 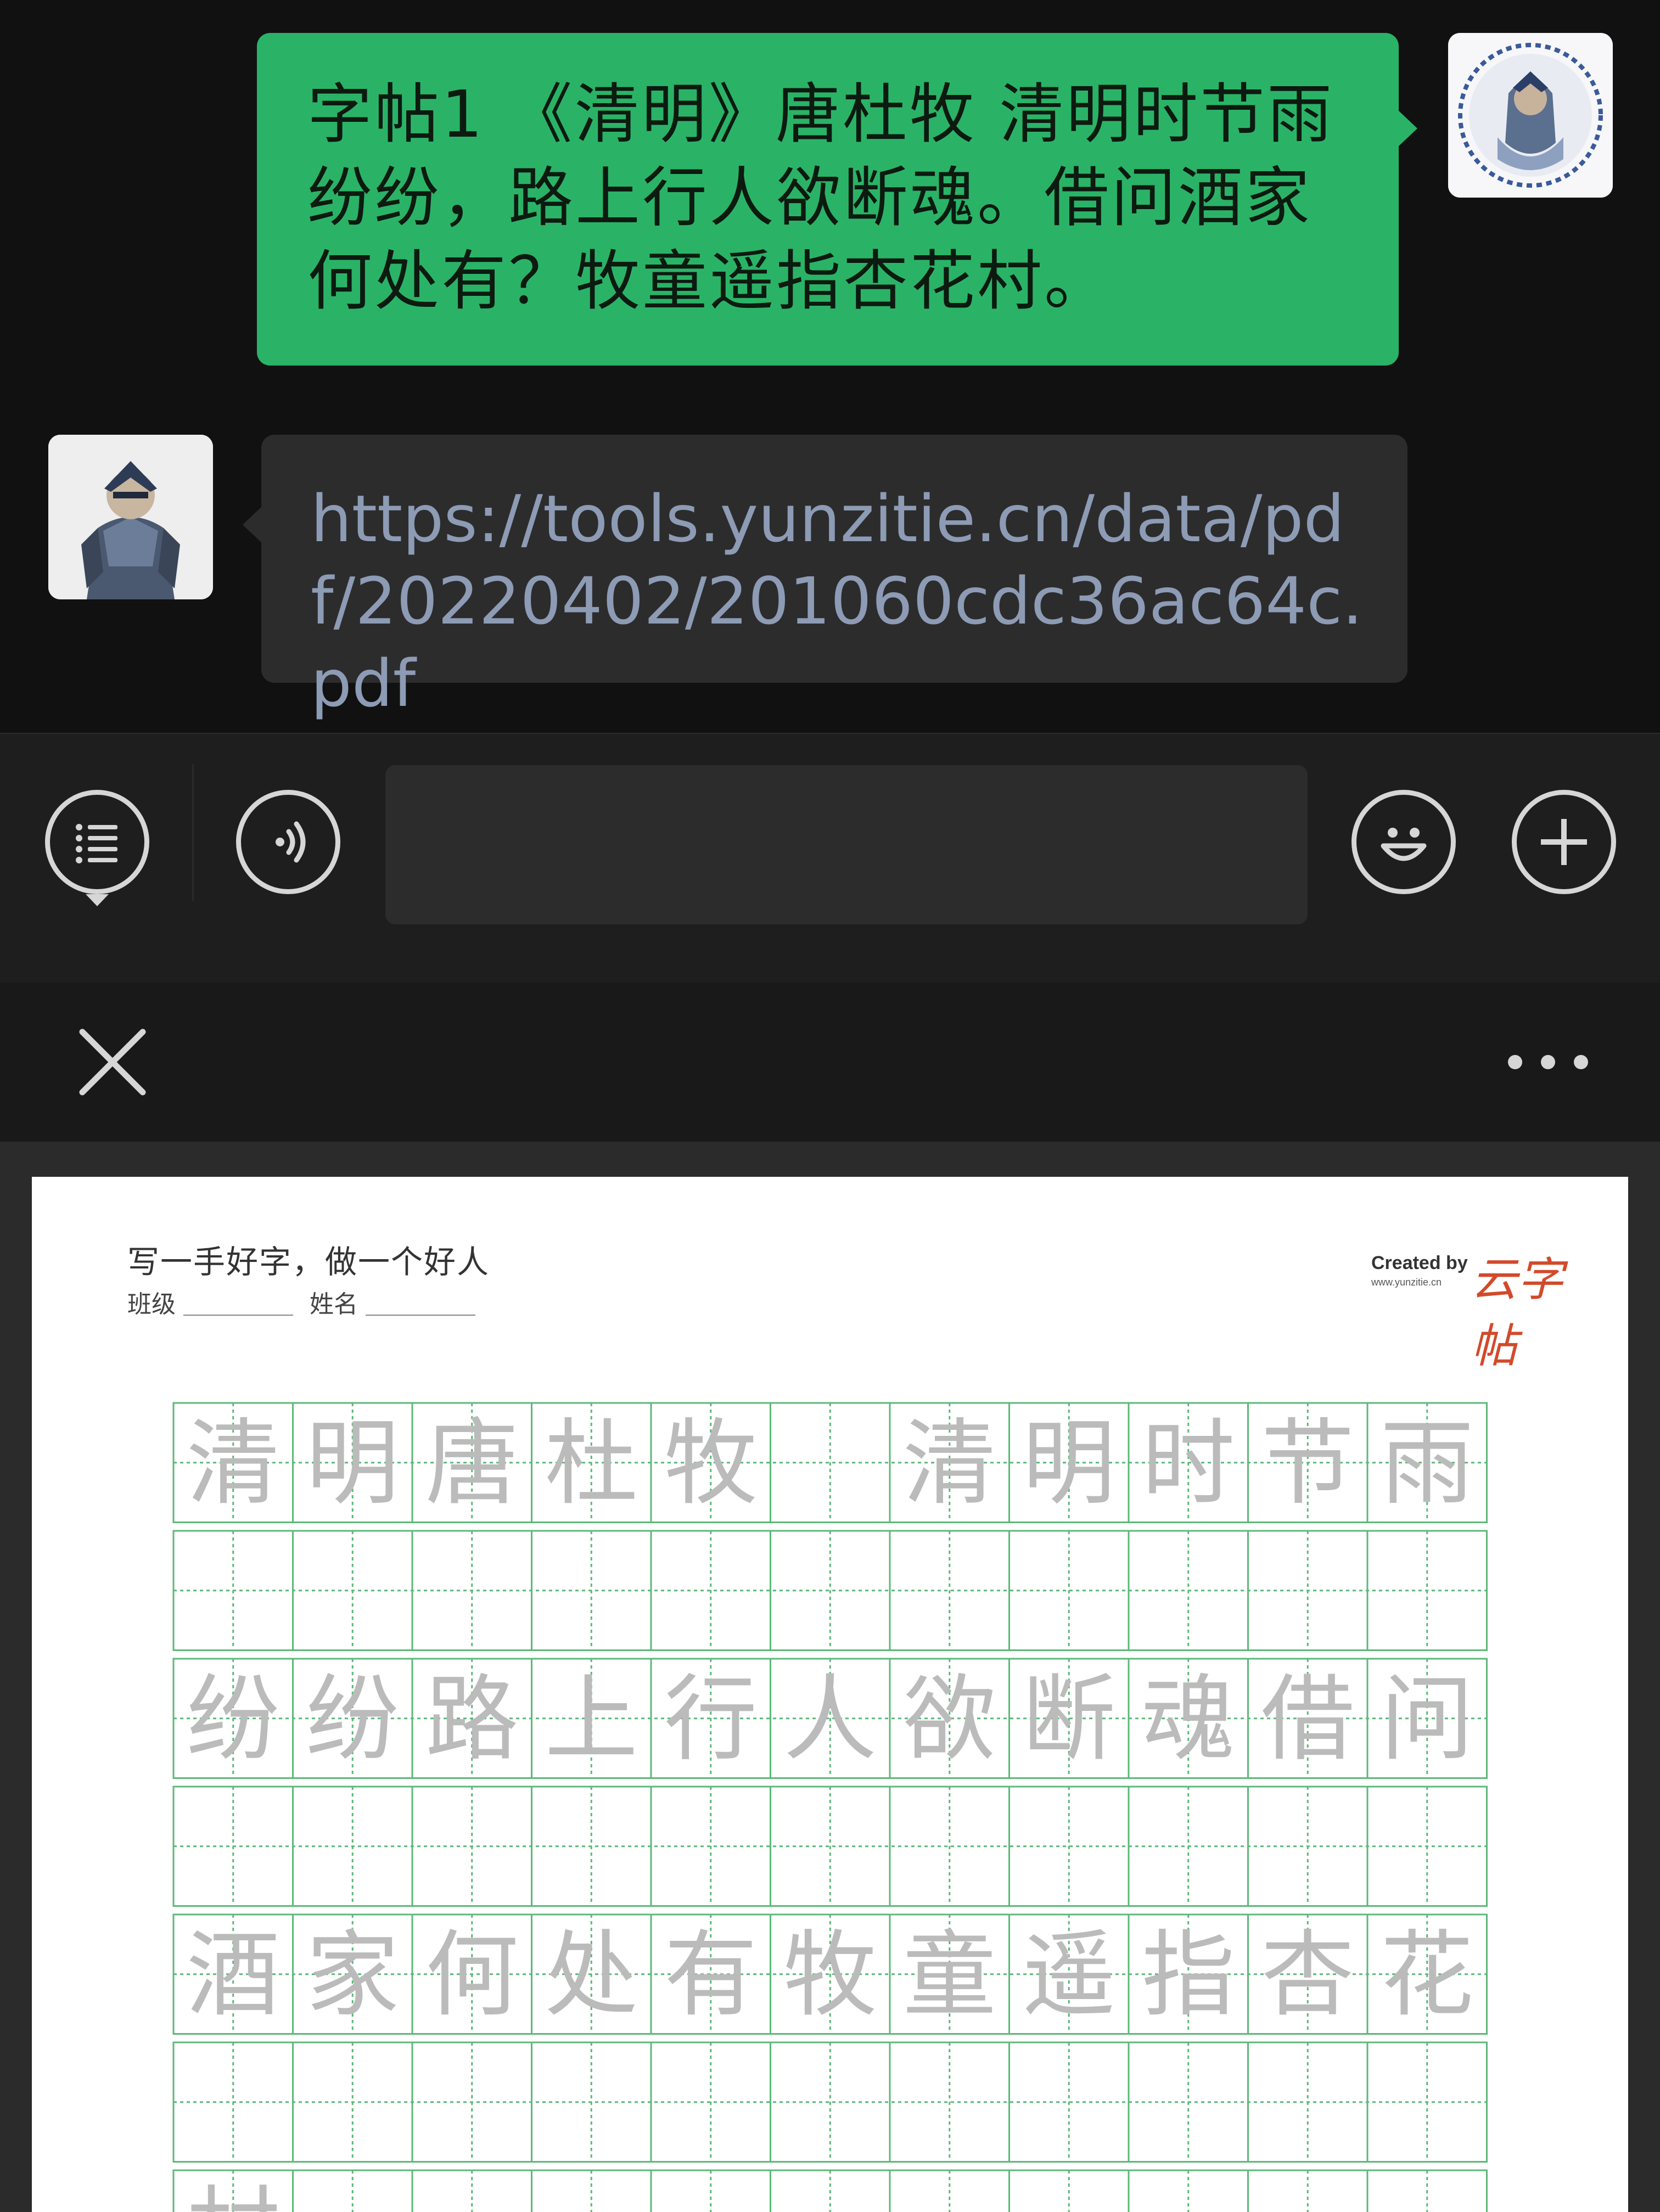 I want to click on trace-character: 遥, so click(x=1068, y=1975).